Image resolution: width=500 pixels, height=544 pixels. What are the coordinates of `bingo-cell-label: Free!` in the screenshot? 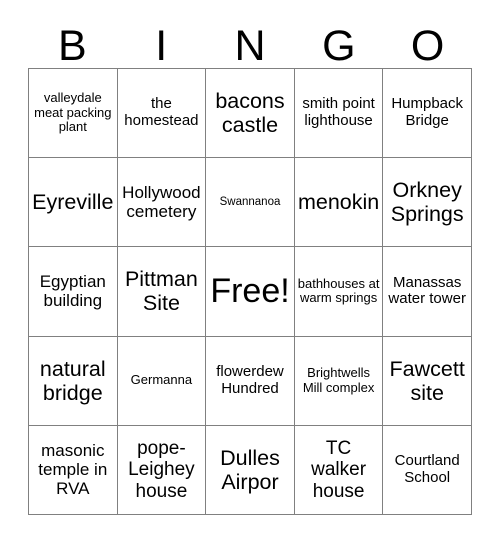 It's located at (250, 291).